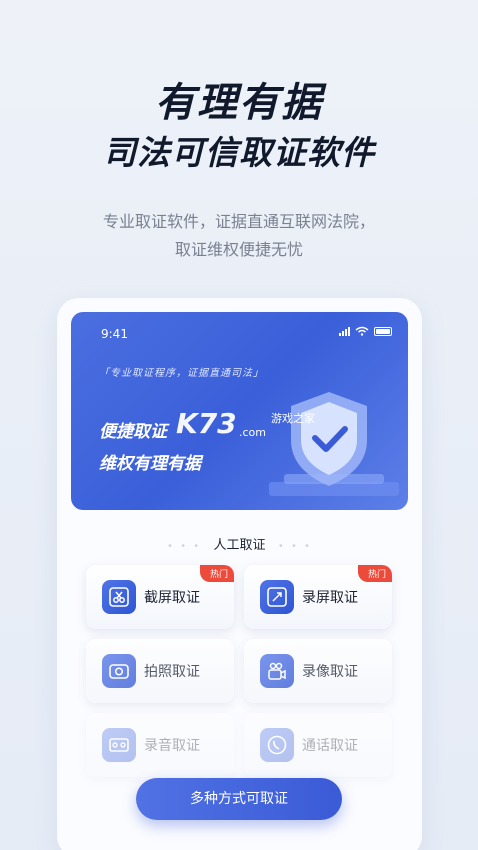  What do you see at coordinates (172, 672) in the screenshot?
I see `tile-label: 拍照取证` at bounding box center [172, 672].